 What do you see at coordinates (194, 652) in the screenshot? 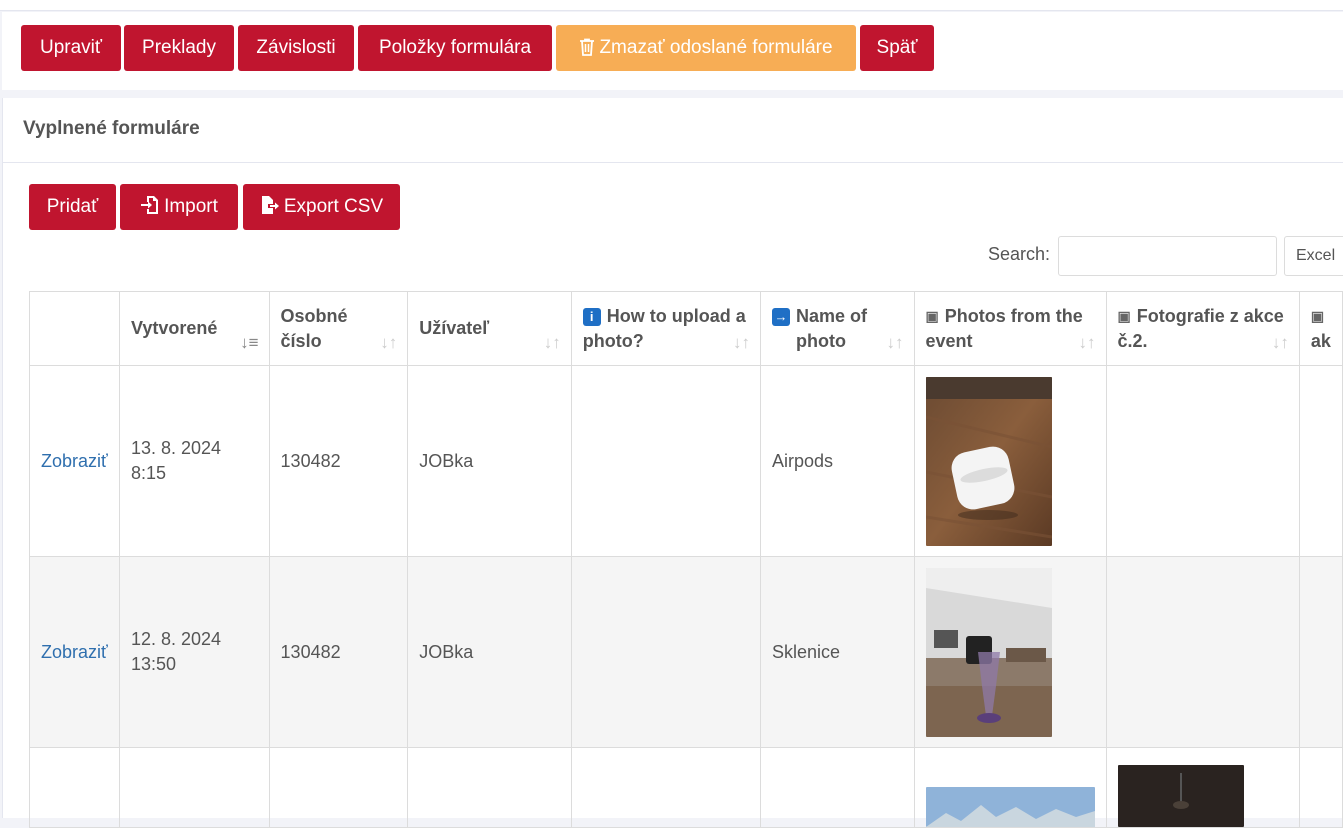
I see `created-cell: 12. 8. 2024 13:50` at bounding box center [194, 652].